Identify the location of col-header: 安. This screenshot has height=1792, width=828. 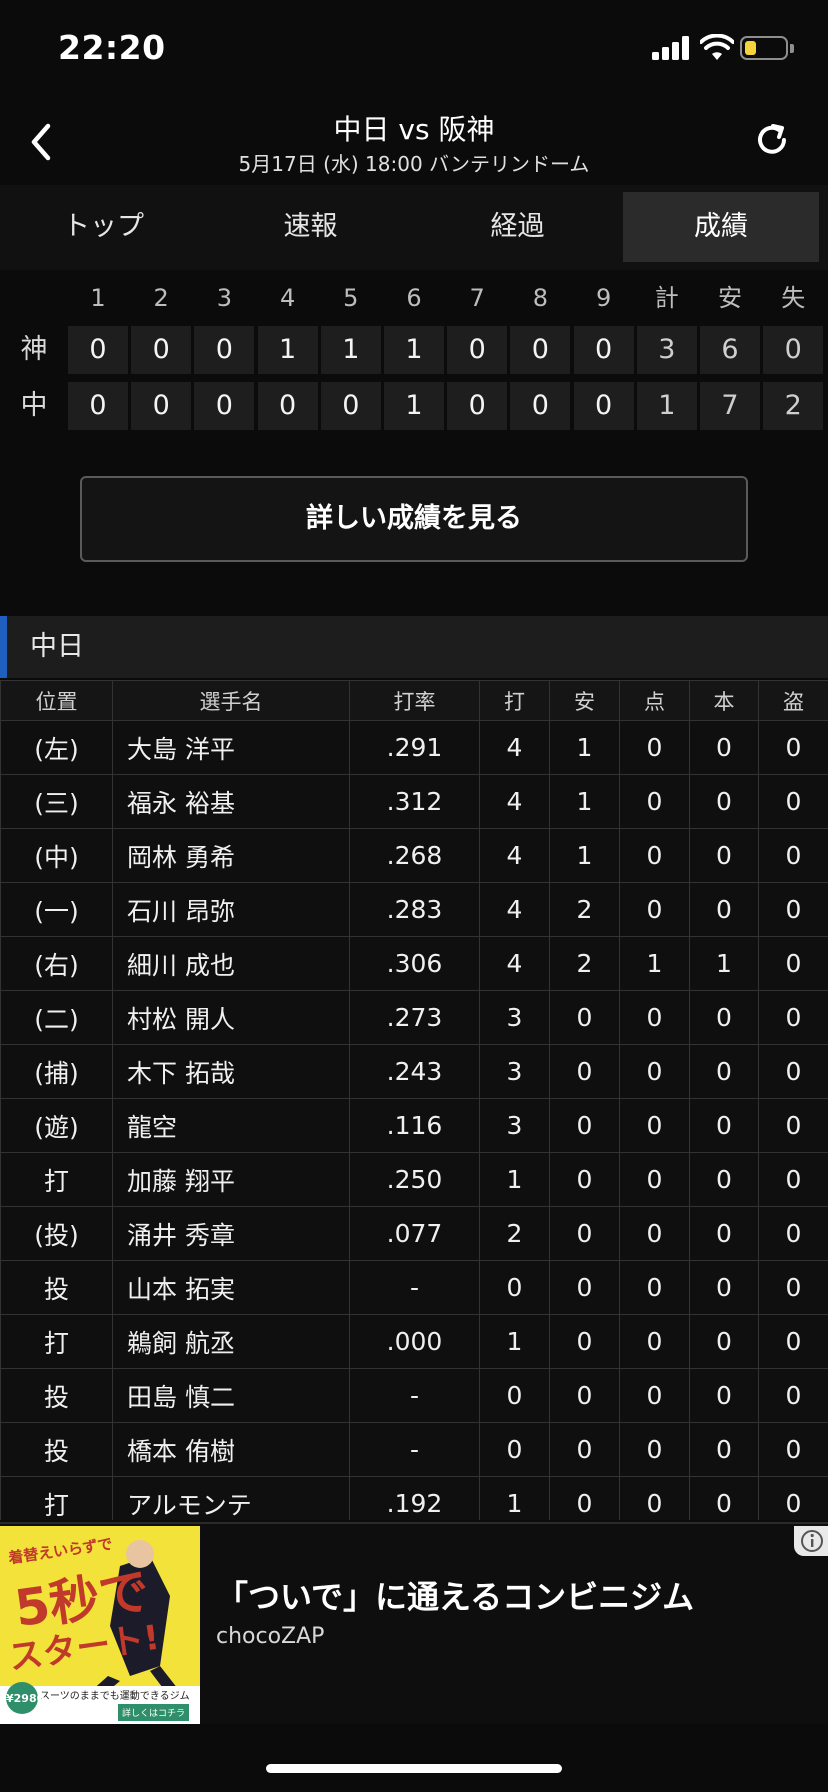
(584, 700).